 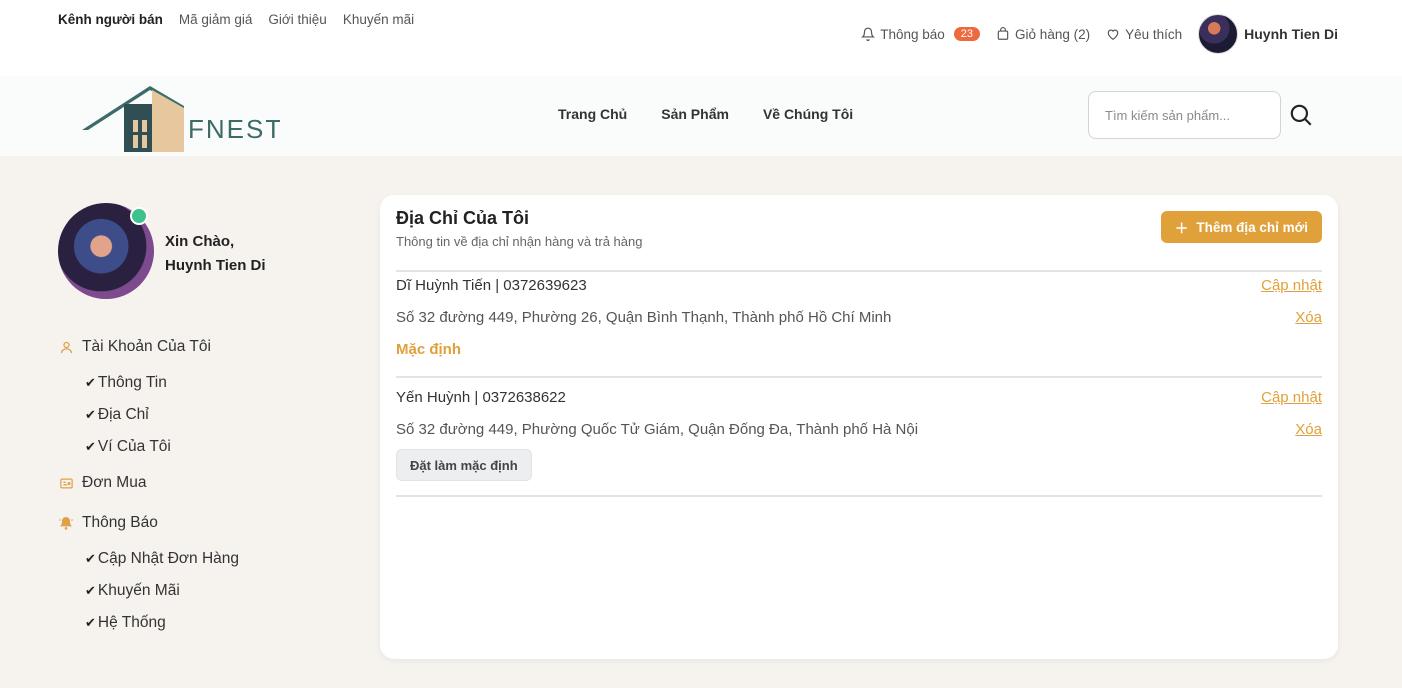 I want to click on sidebar-item-account: Tài Khoản Của Tôi, so click(x=188, y=347).